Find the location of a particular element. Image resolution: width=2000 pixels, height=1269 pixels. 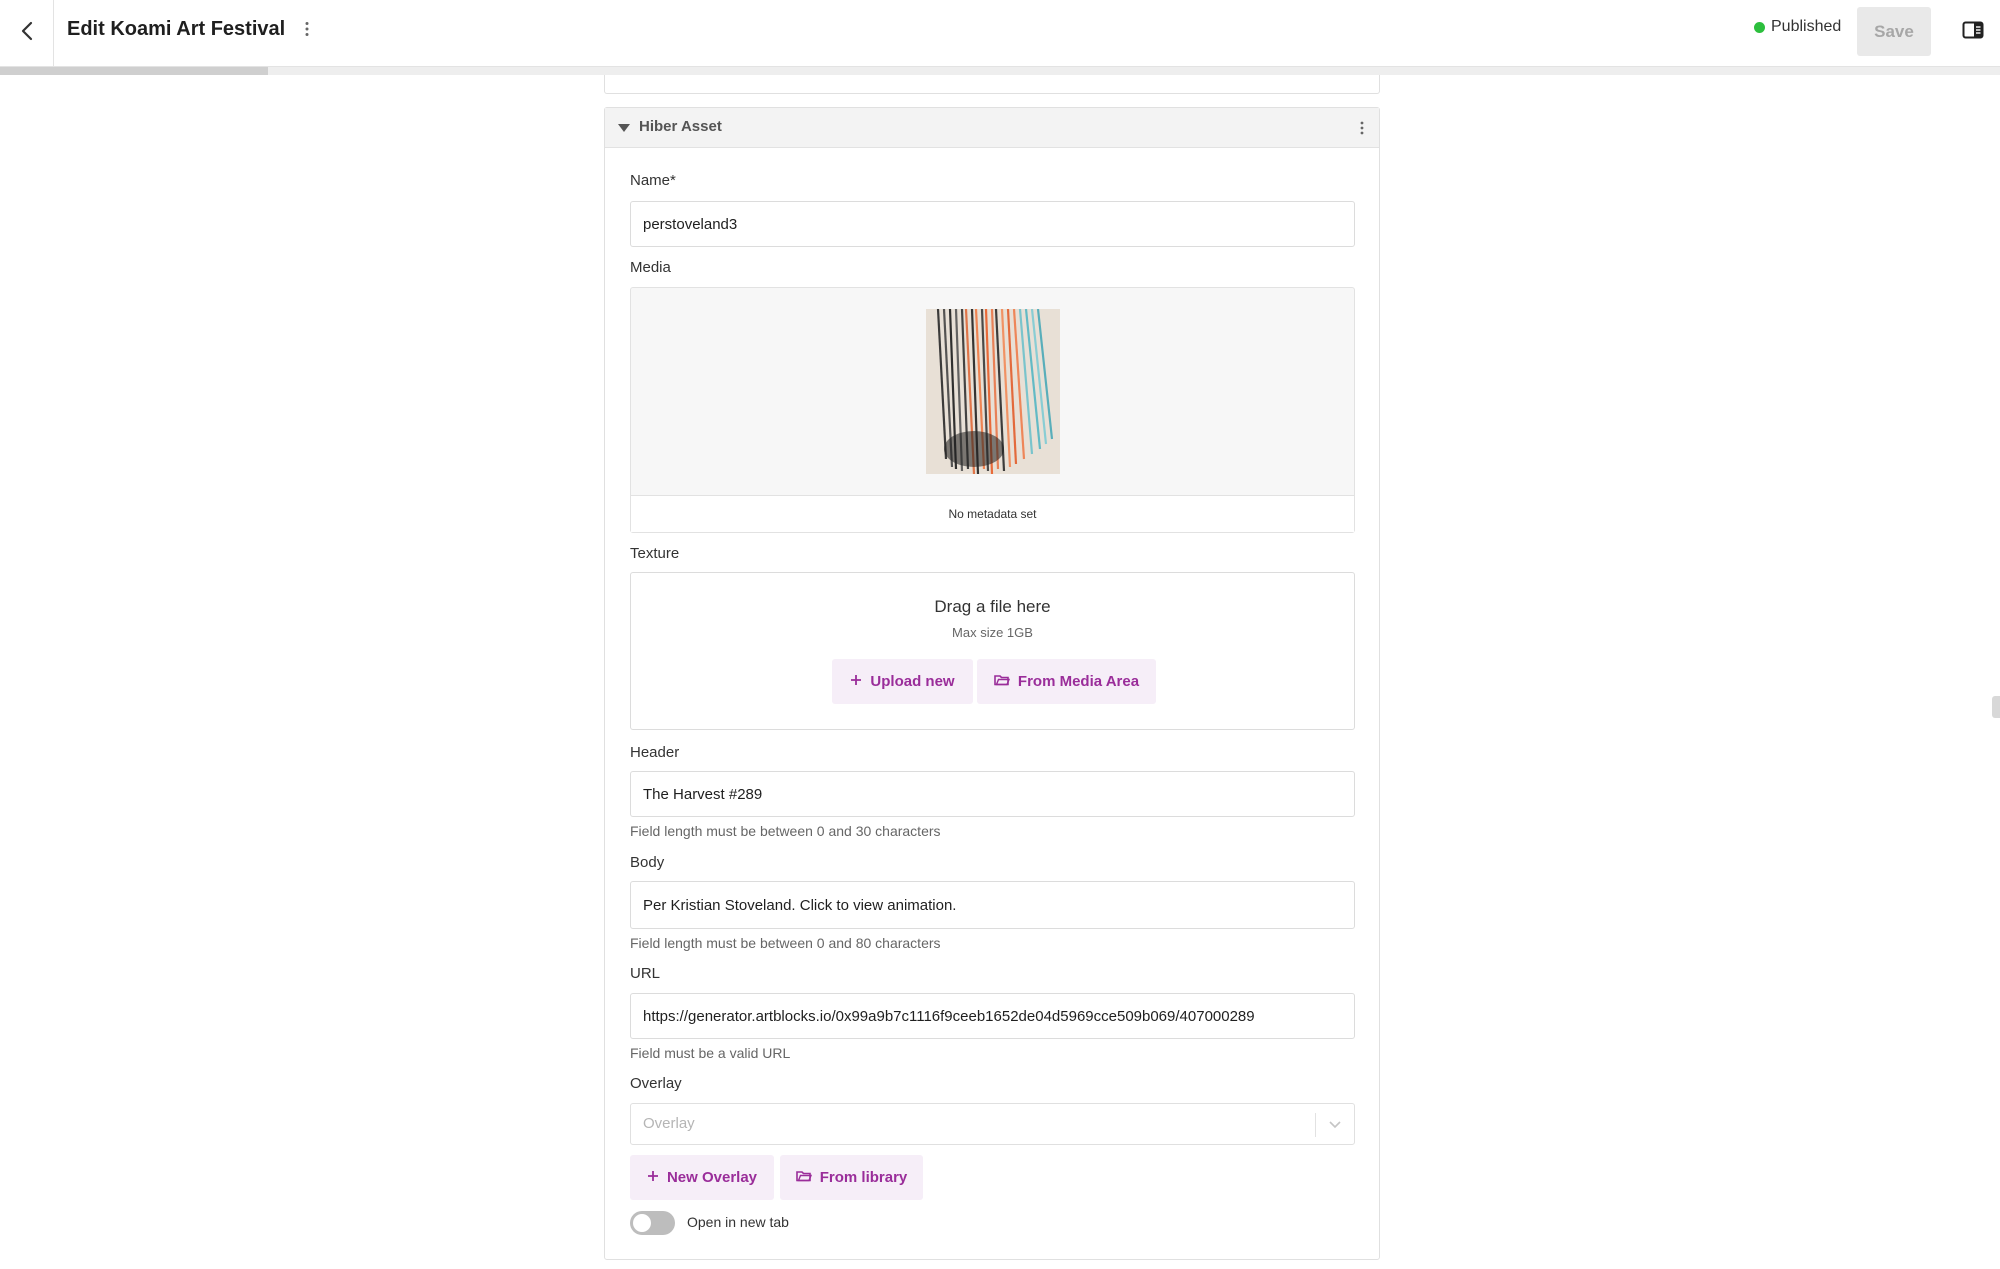

header-input is located at coordinates (992, 794).